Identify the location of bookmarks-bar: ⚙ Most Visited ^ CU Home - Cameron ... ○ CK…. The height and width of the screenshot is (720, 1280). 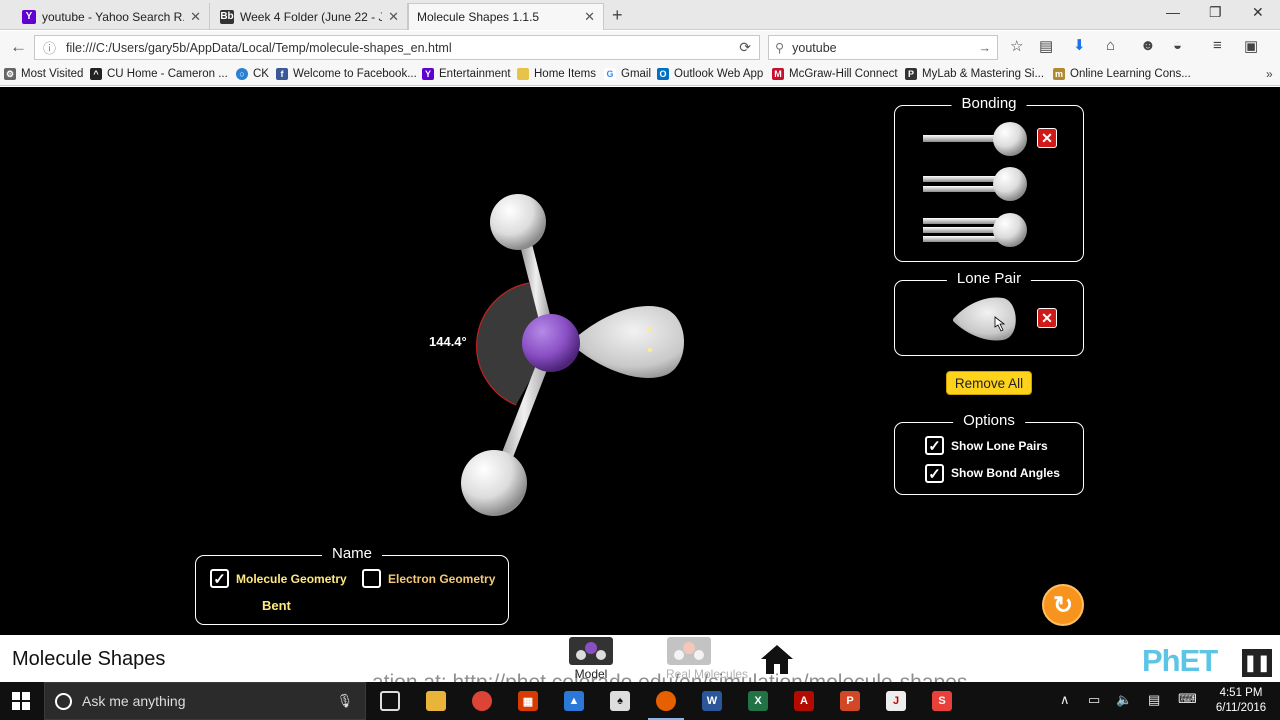
(640, 75).